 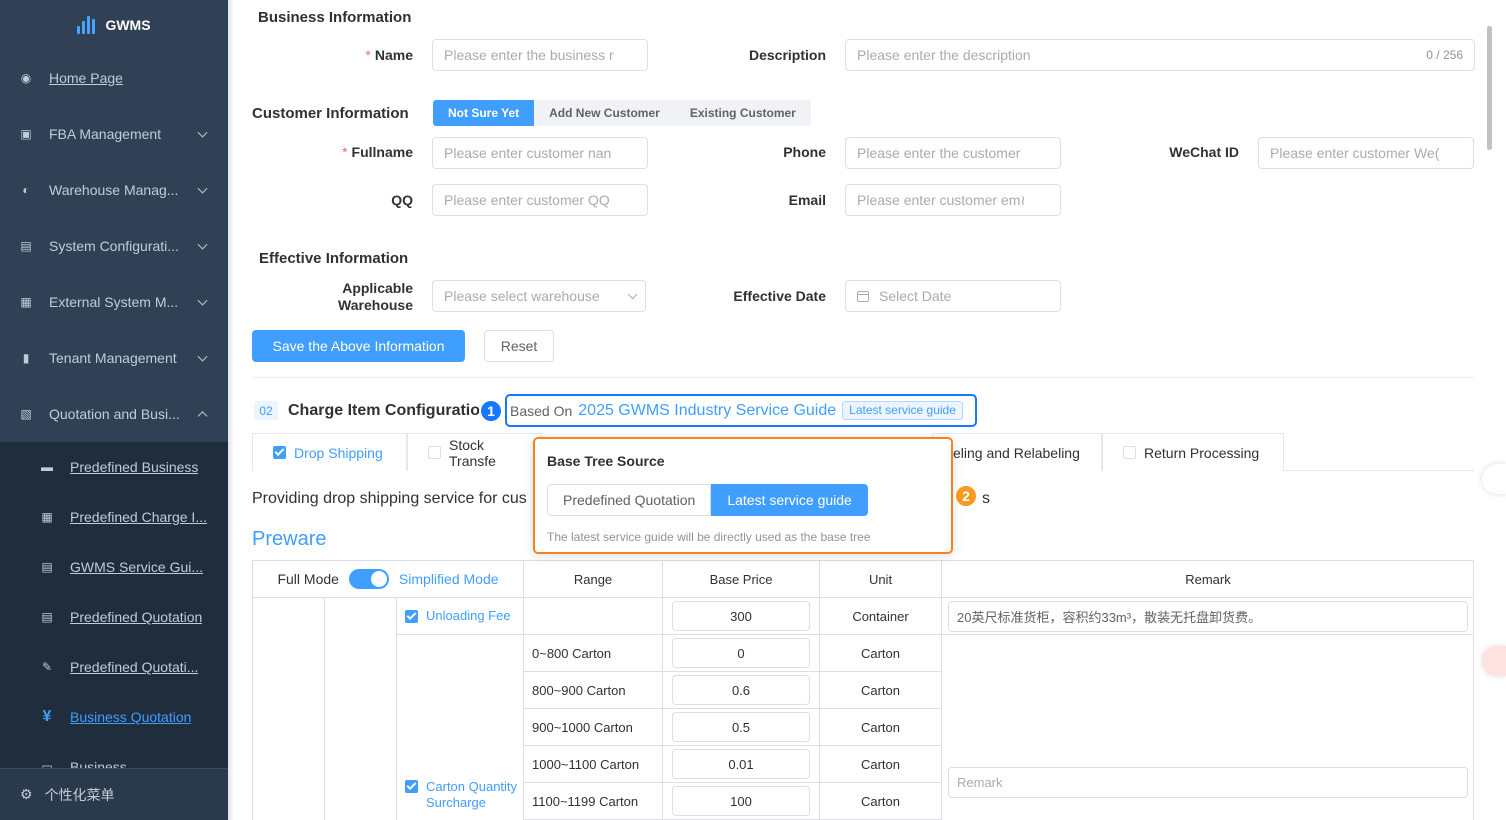 I want to click on unloading-price-cell: 300, so click(x=741, y=616).